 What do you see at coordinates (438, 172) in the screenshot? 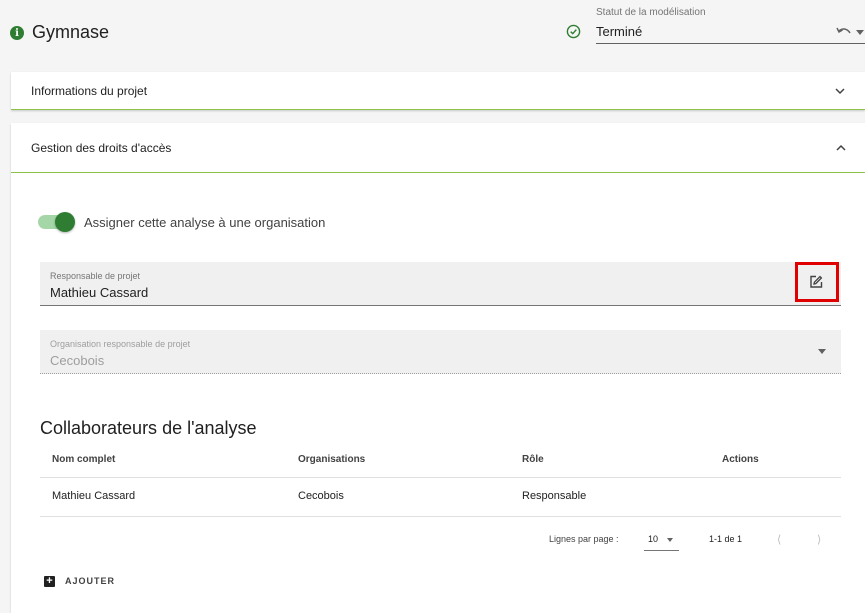
I see `access-rights-divider` at bounding box center [438, 172].